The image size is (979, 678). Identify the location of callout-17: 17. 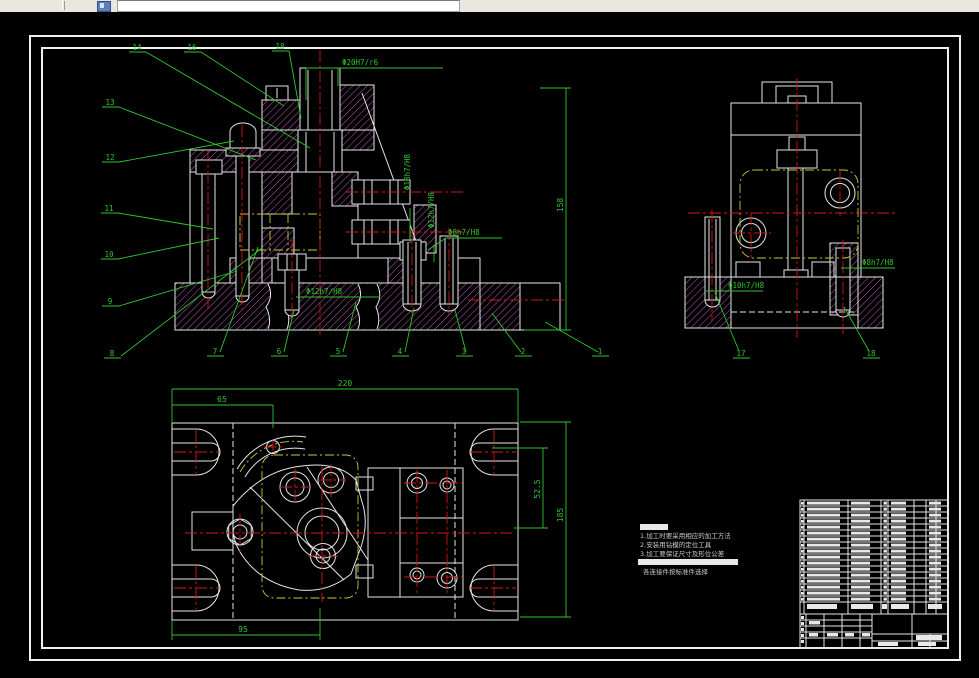
(740, 353).